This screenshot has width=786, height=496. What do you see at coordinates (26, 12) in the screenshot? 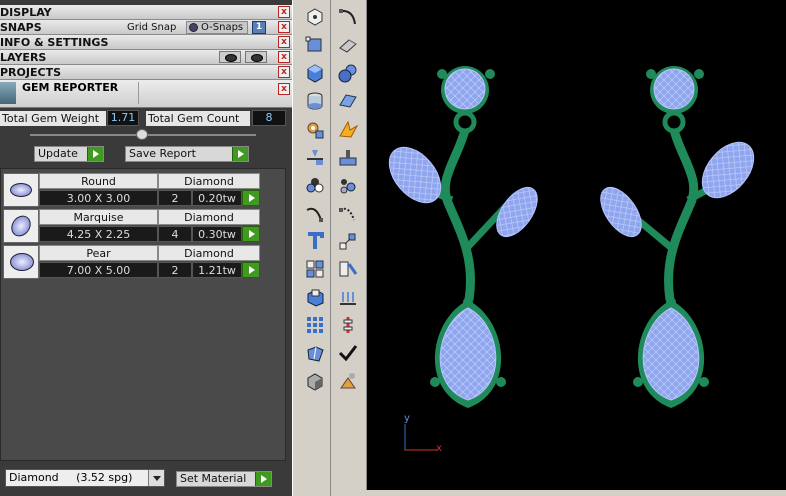
I see `display-panel-title: DISPLAY` at bounding box center [26, 12].